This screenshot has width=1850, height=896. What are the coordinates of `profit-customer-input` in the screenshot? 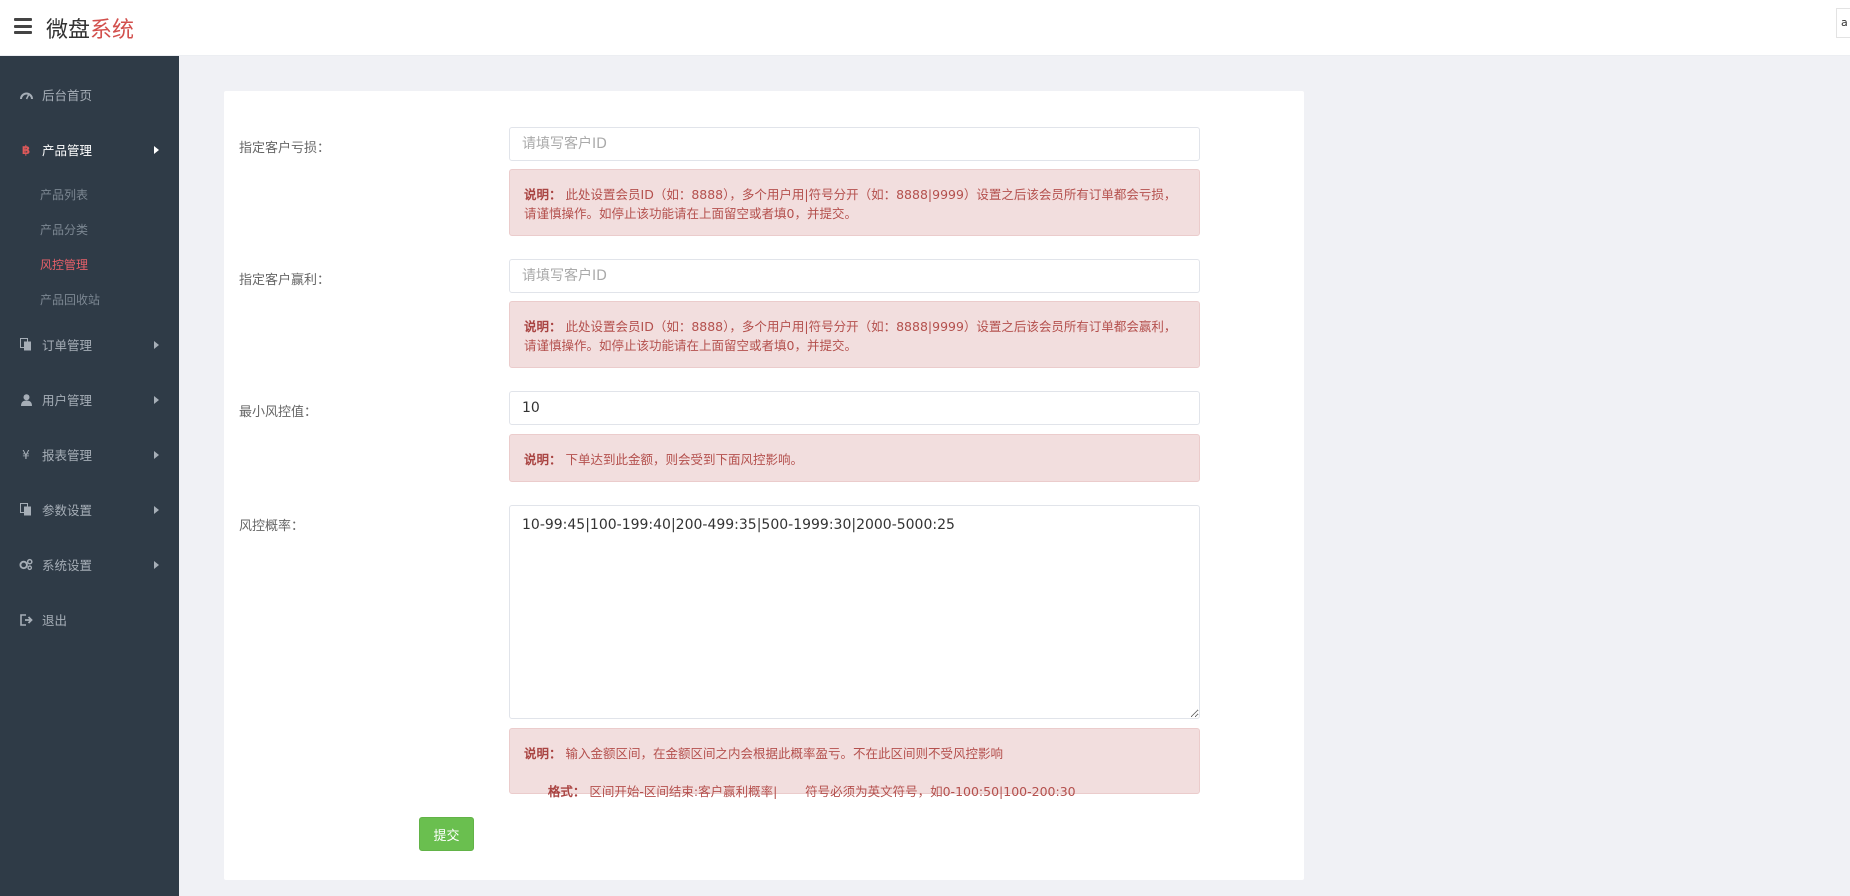 It's located at (854, 276).